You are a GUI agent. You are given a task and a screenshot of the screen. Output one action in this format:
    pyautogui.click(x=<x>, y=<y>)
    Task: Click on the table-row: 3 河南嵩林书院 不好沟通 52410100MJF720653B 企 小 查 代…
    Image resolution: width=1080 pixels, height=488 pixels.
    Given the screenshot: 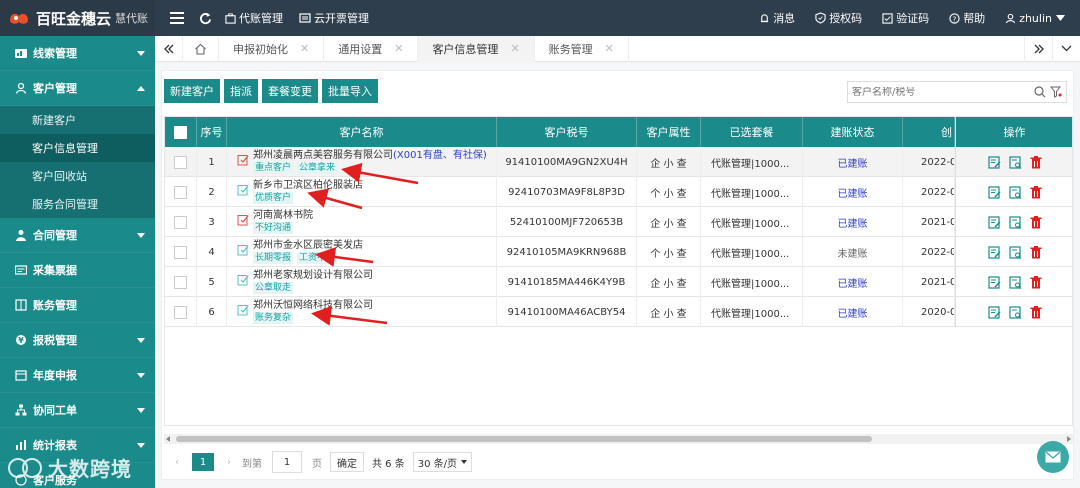 What is the action you would take?
    pyautogui.click(x=618, y=222)
    